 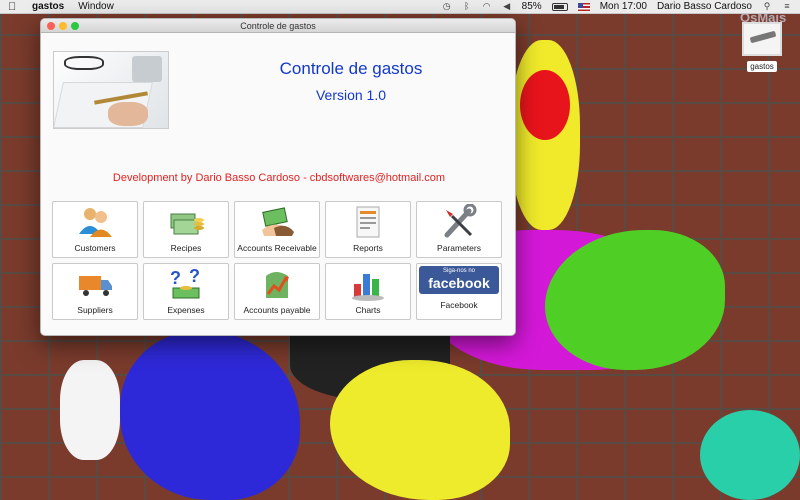 What do you see at coordinates (95, 310) in the screenshot?
I see `suppliers-label: Suppliers` at bounding box center [95, 310].